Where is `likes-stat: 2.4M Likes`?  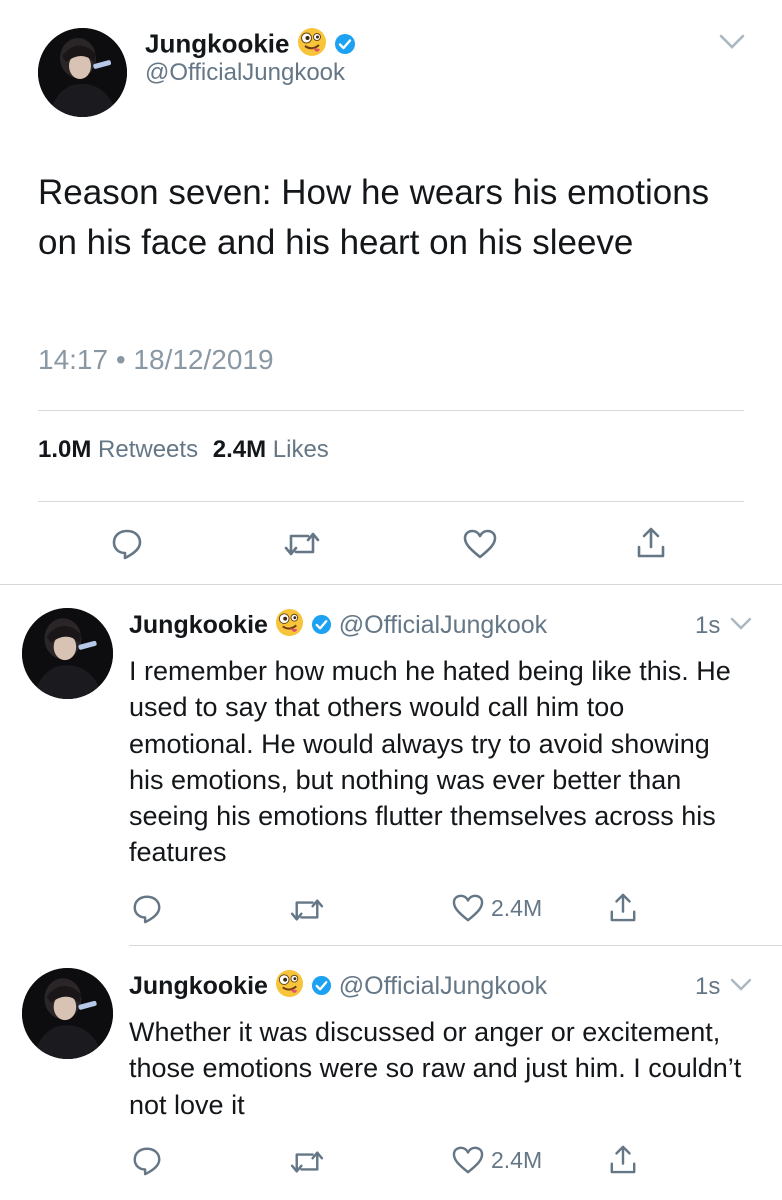
likes-stat: 2.4M Likes is located at coordinates (271, 449).